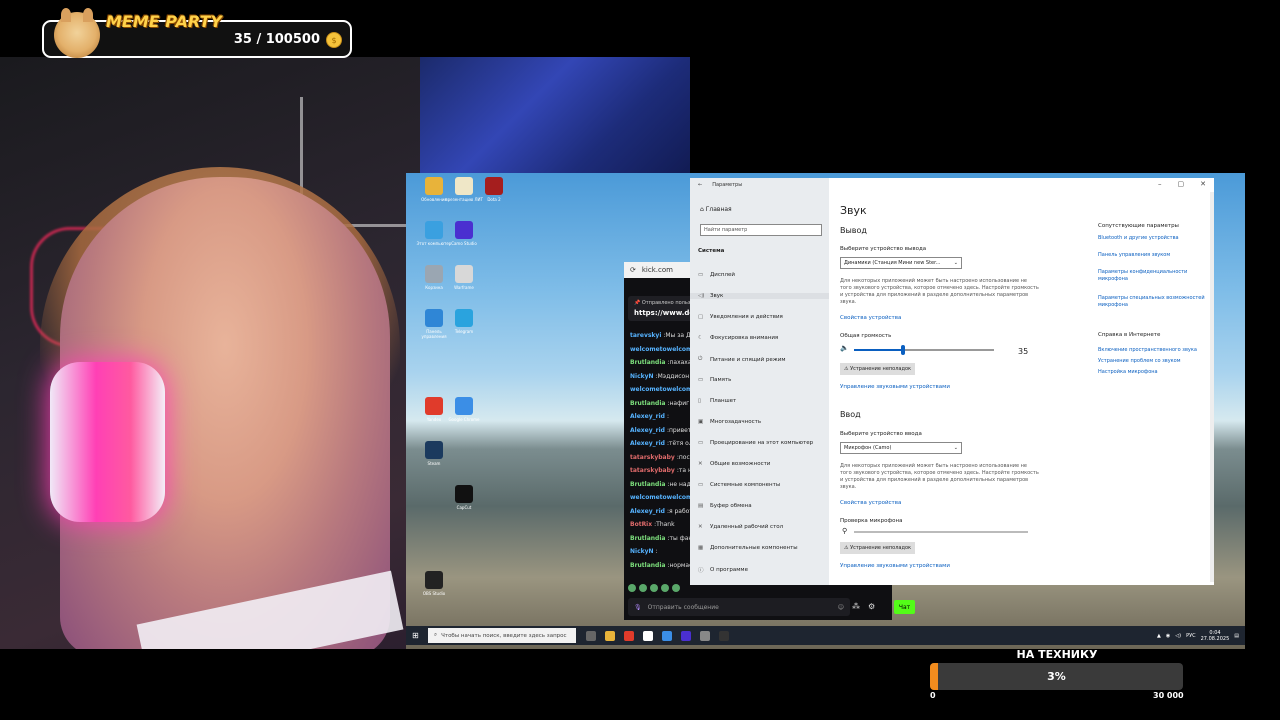  Describe the element at coordinates (610, 635) in the screenshot. I see `explorer-icon` at that location.